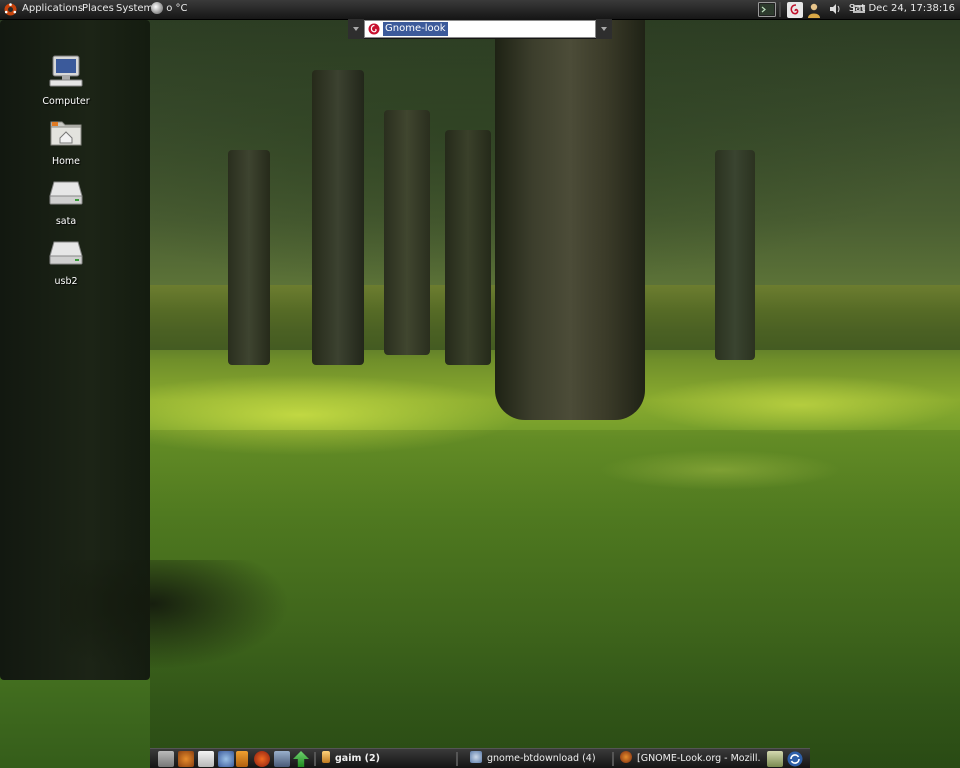  I want to click on task-label: gnome-btdownload (4), so click(541, 758).